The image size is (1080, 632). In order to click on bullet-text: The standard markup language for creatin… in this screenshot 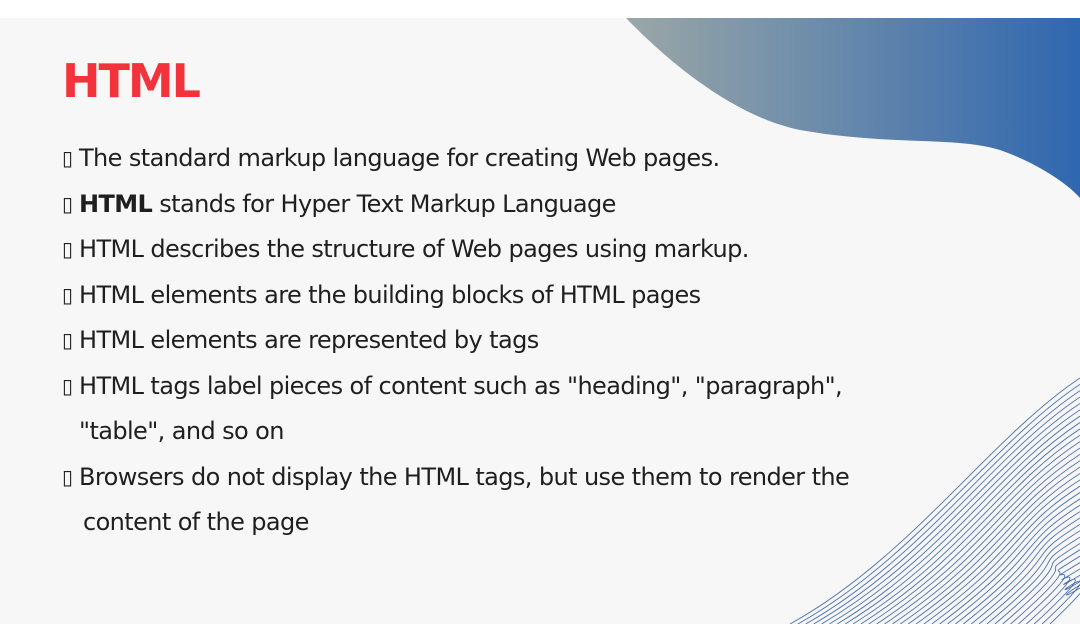, I will do `click(399, 158)`.